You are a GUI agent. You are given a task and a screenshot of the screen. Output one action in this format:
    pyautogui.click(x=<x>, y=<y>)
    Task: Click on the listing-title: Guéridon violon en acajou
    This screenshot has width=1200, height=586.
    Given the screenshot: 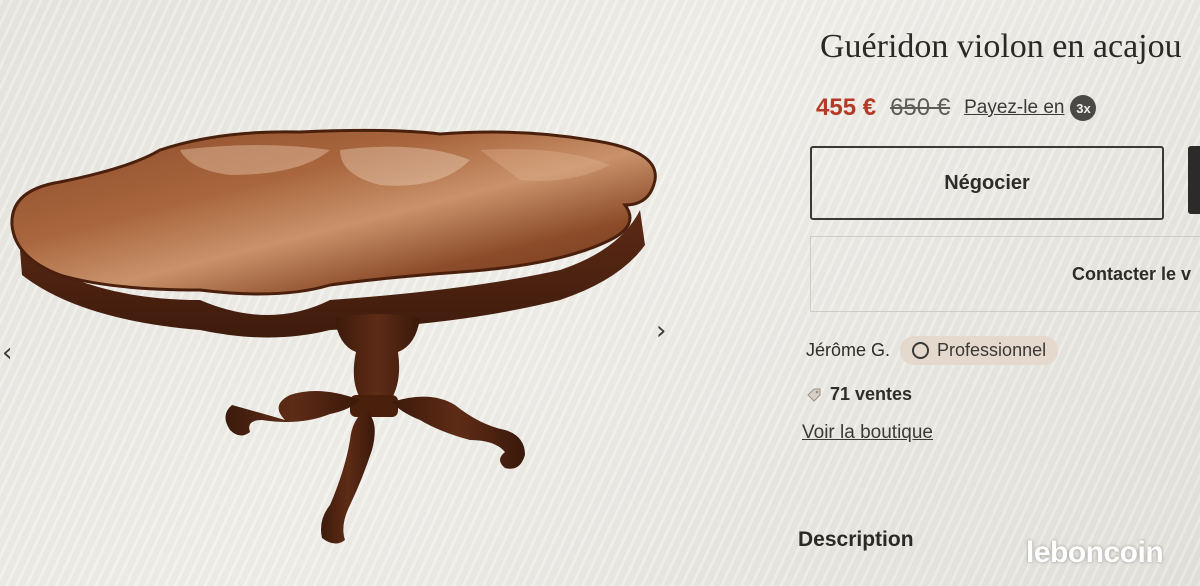 What is the action you would take?
    pyautogui.click(x=1001, y=46)
    